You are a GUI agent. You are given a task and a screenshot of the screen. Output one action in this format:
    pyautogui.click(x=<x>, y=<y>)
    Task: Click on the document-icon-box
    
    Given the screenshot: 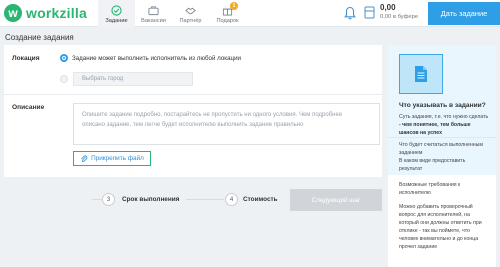 What is the action you would take?
    pyautogui.click(x=421, y=74)
    